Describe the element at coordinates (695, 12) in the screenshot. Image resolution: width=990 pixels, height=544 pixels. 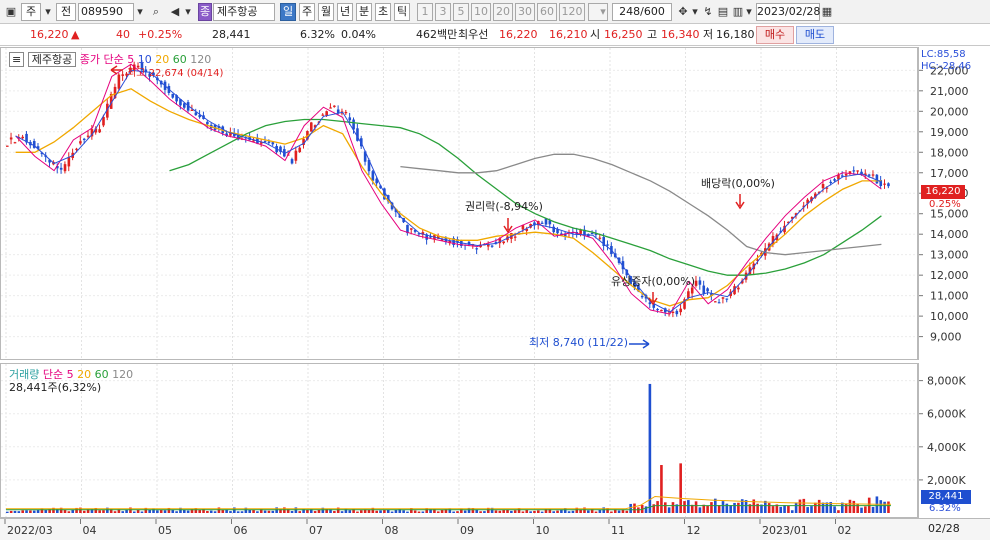
I see `crosshair-dropdown-icon: ▾` at that location.